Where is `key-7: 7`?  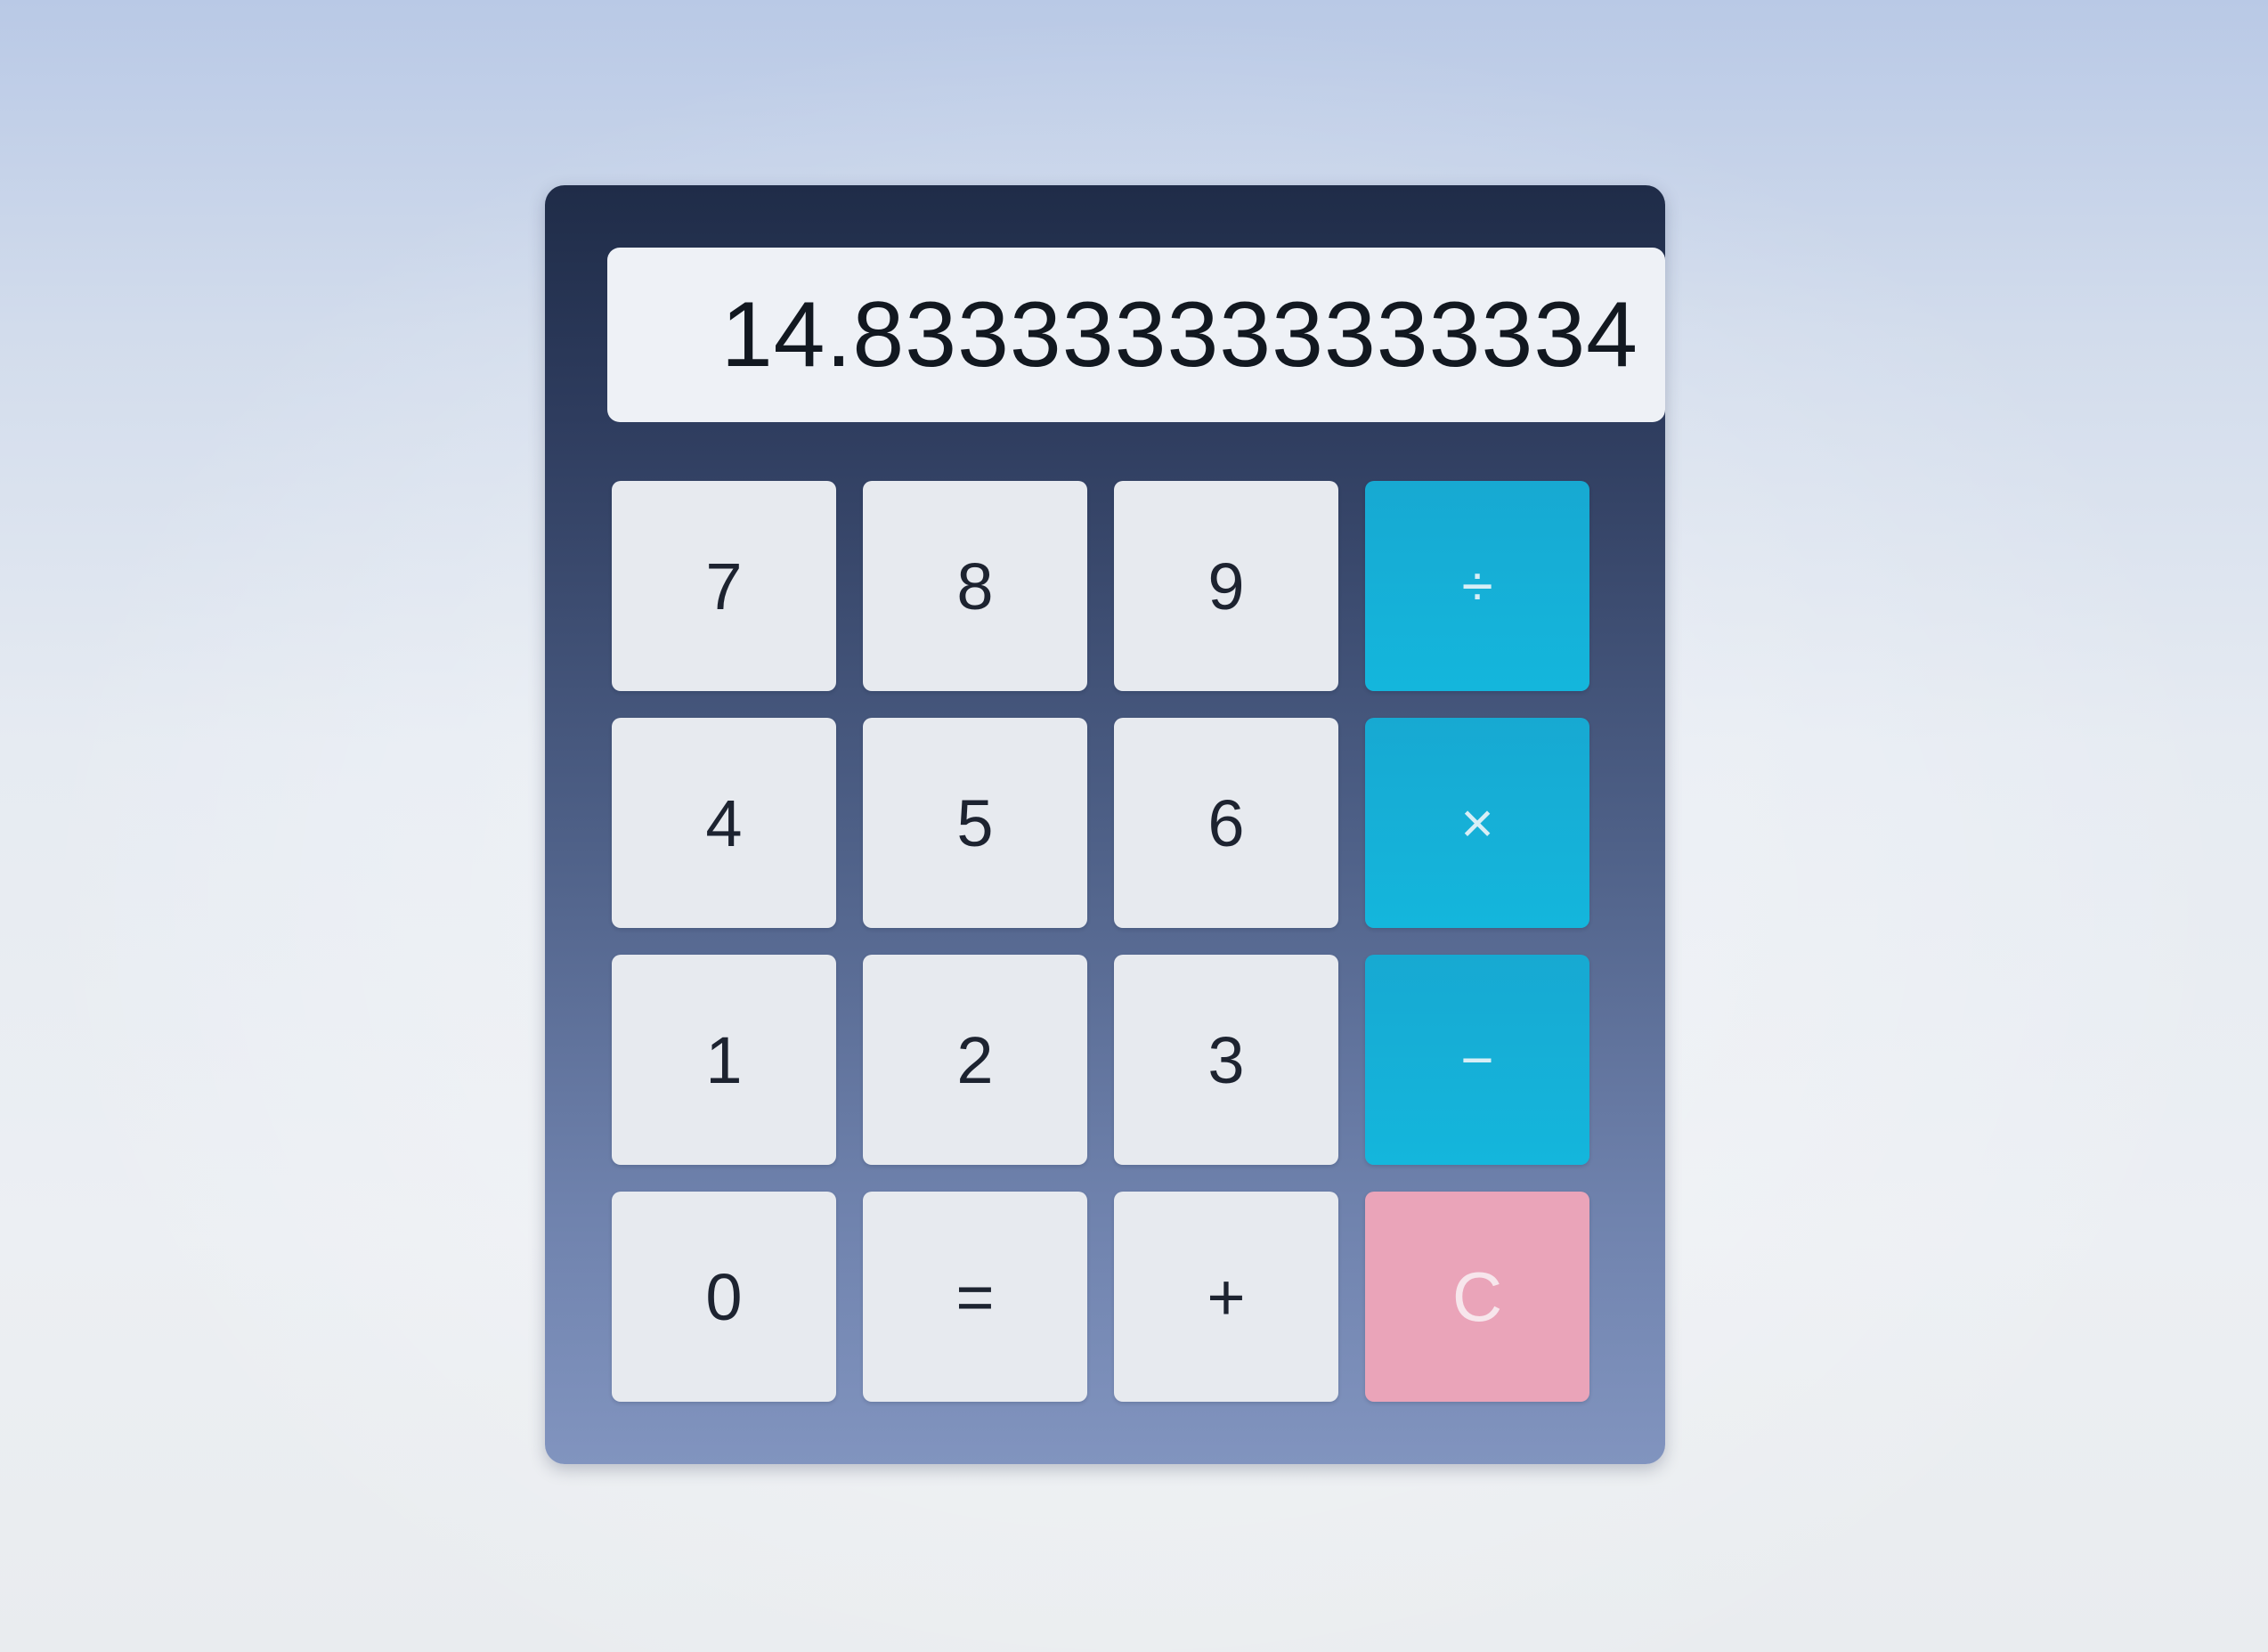
key-7: 7 is located at coordinates (724, 586).